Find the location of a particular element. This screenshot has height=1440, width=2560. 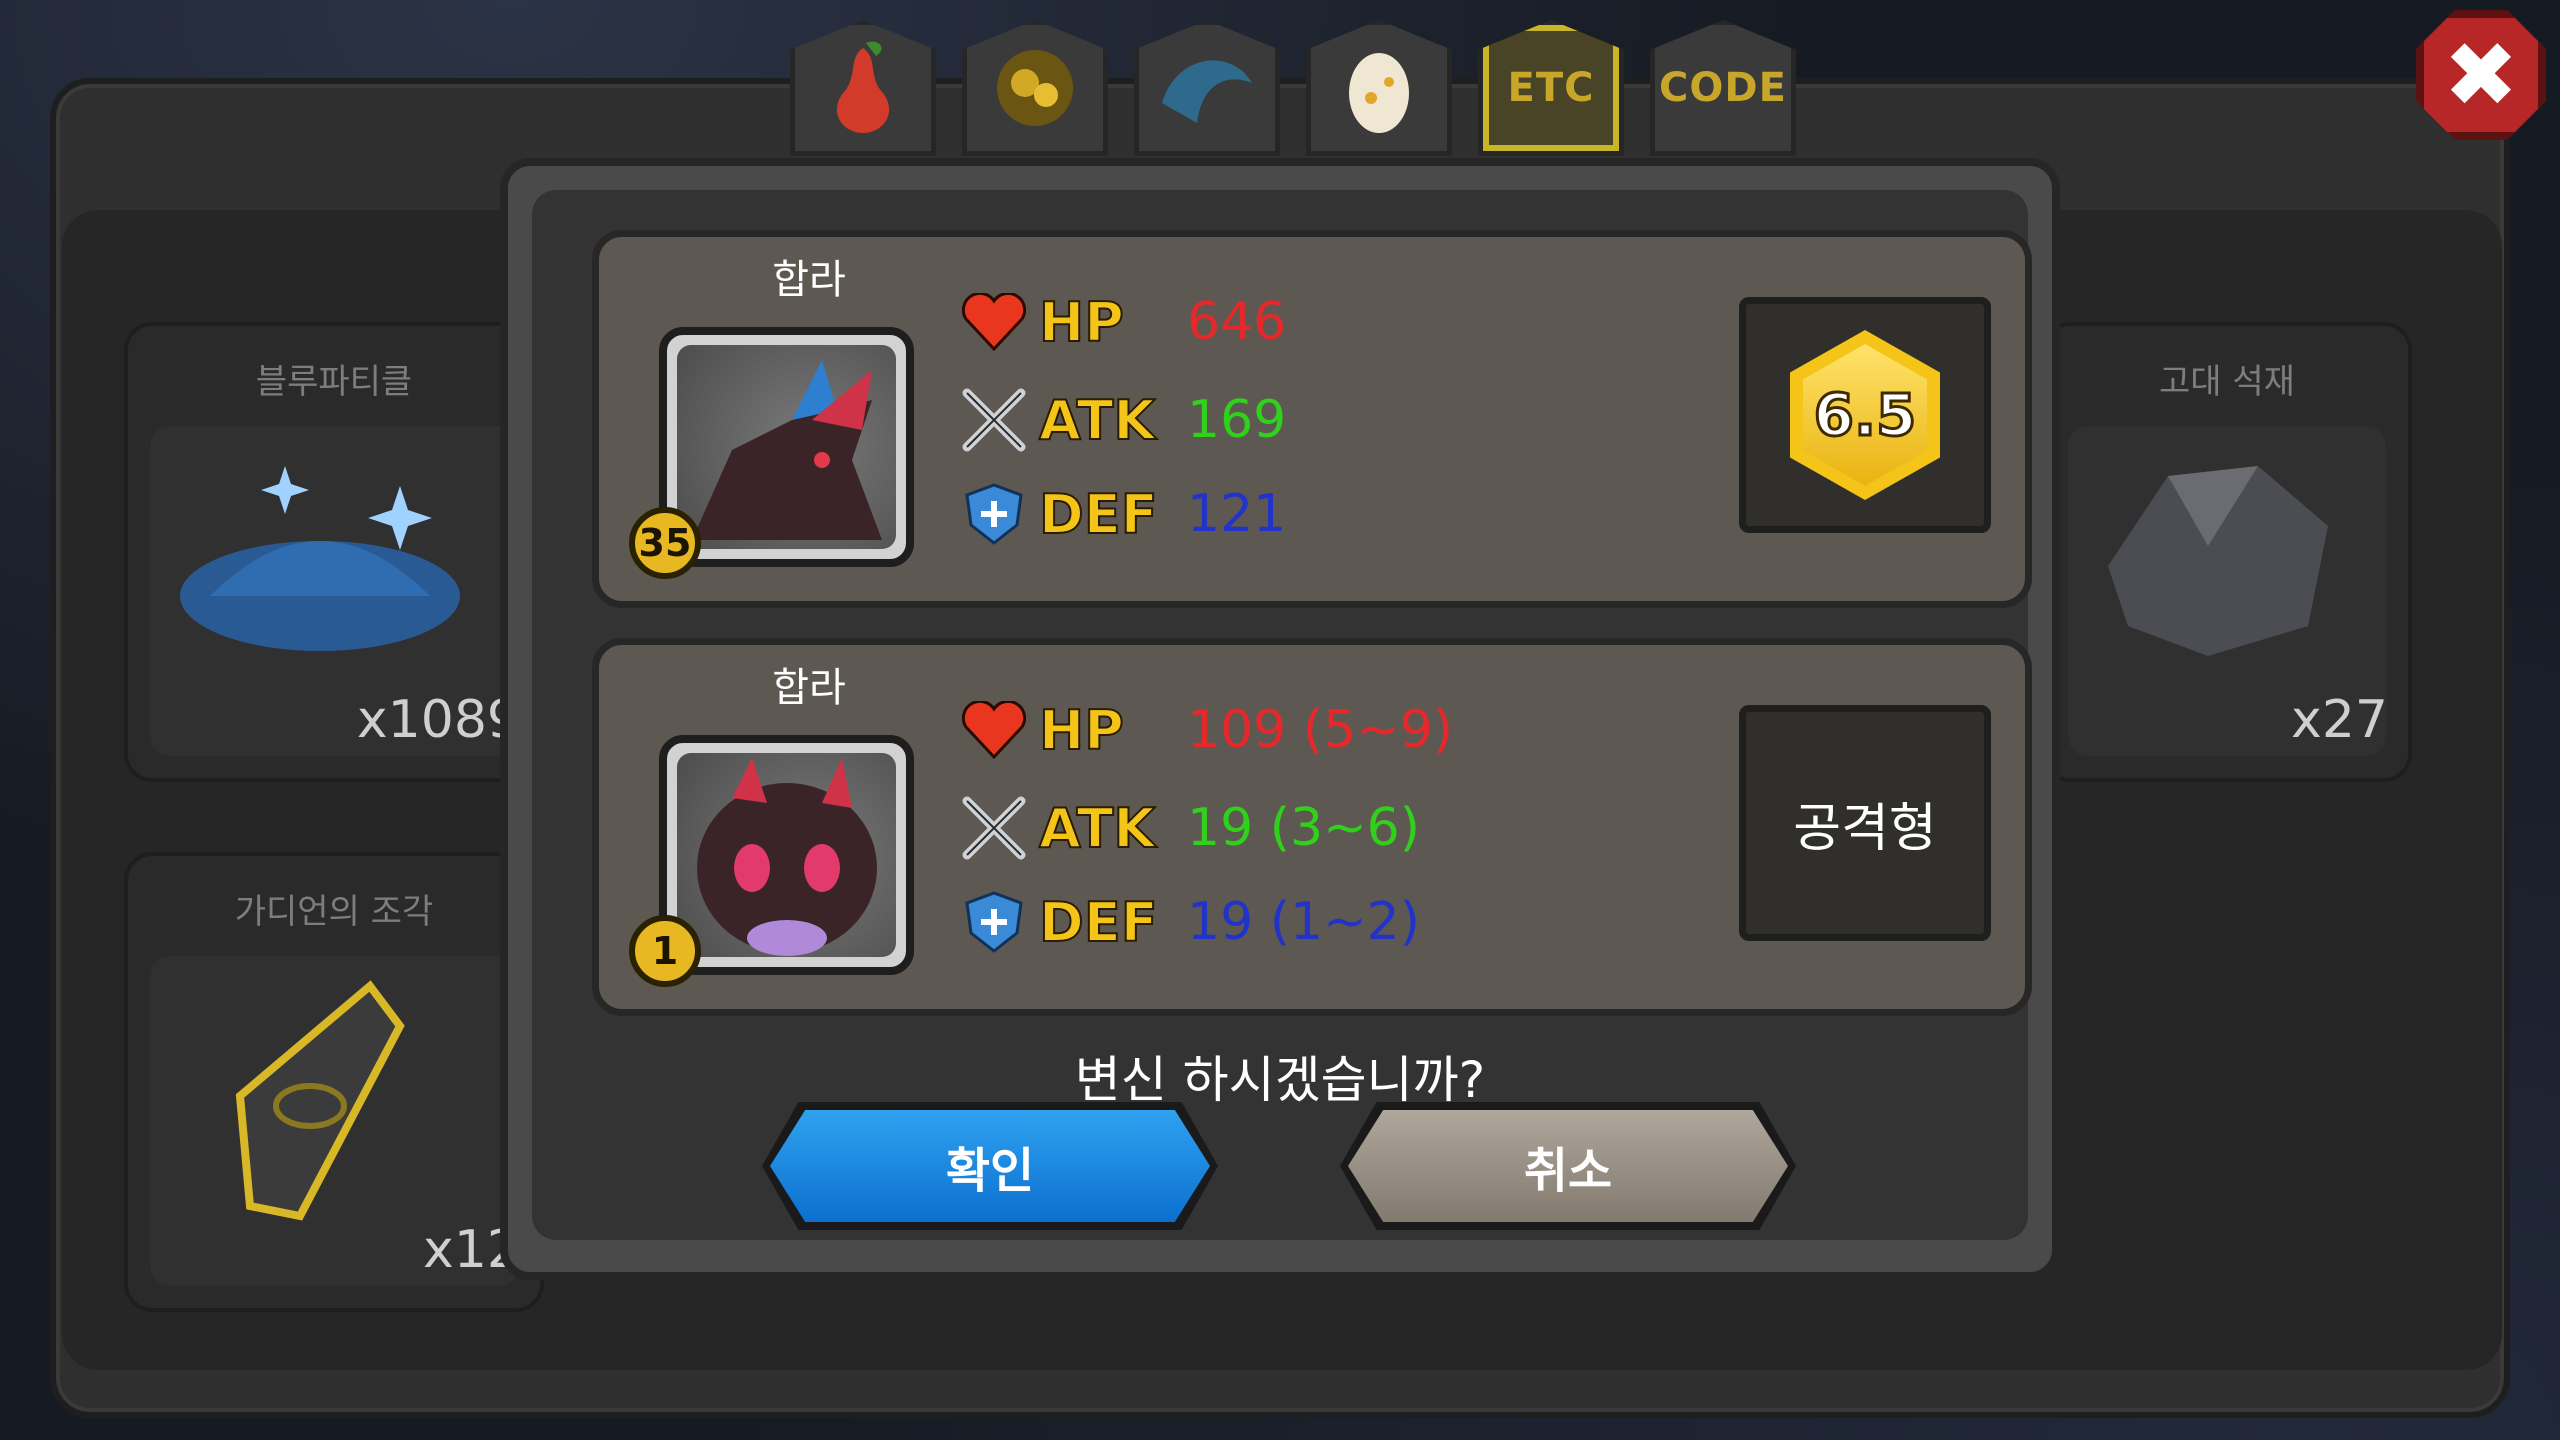

transform-prompt: 변신 하시겠습니까? is located at coordinates (1280, 1080).